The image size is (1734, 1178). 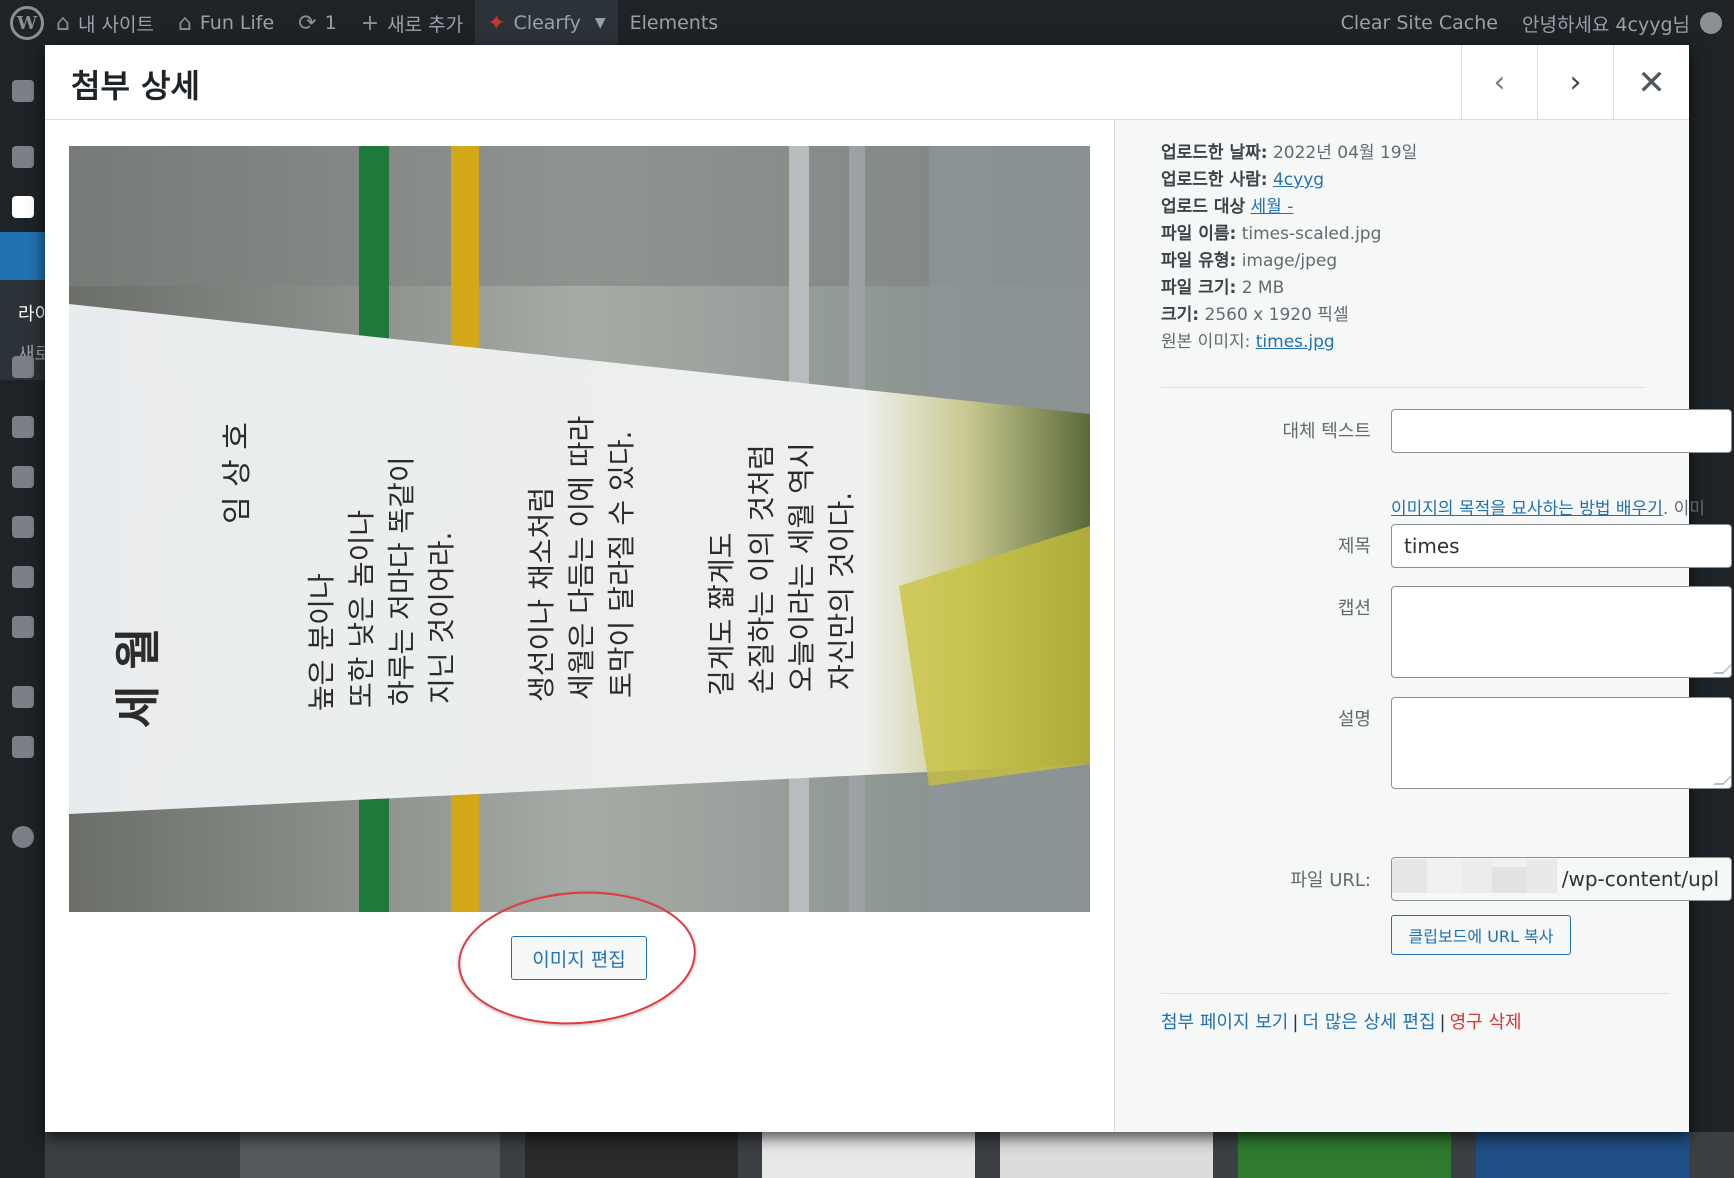 I want to click on banner-line: 오늘이라는 세월 역시, so click(x=801, y=567).